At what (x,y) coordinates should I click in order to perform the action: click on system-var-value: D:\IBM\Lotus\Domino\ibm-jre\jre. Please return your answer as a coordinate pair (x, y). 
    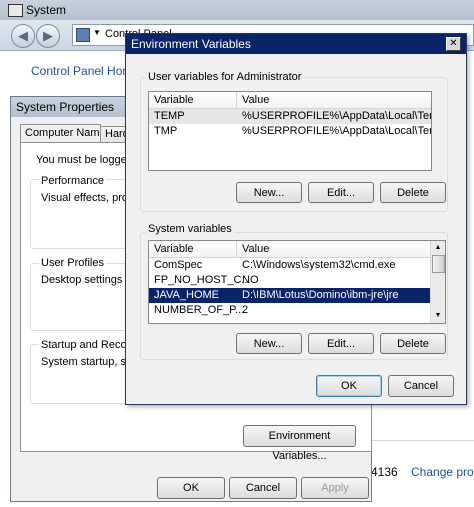
    Looking at the image, I should click on (320, 295).